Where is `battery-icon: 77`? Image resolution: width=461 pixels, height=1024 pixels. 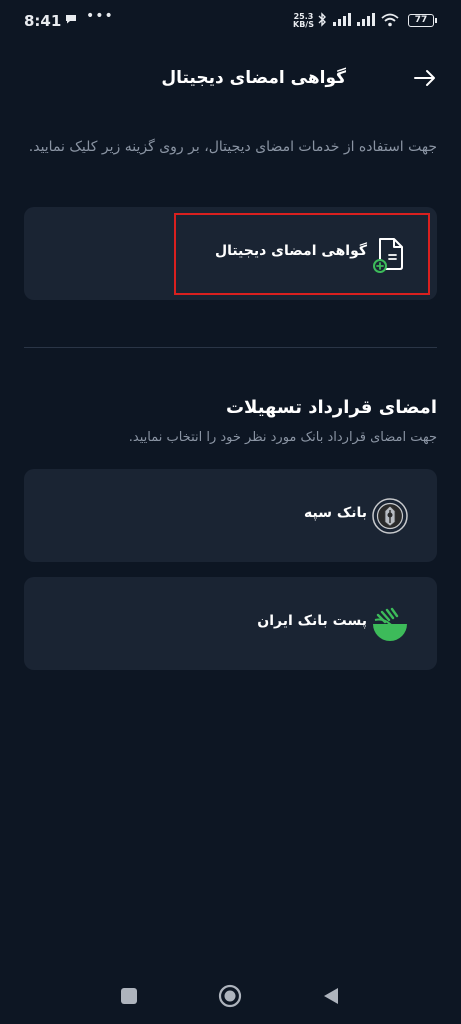
battery-icon: 77 is located at coordinates (422, 20).